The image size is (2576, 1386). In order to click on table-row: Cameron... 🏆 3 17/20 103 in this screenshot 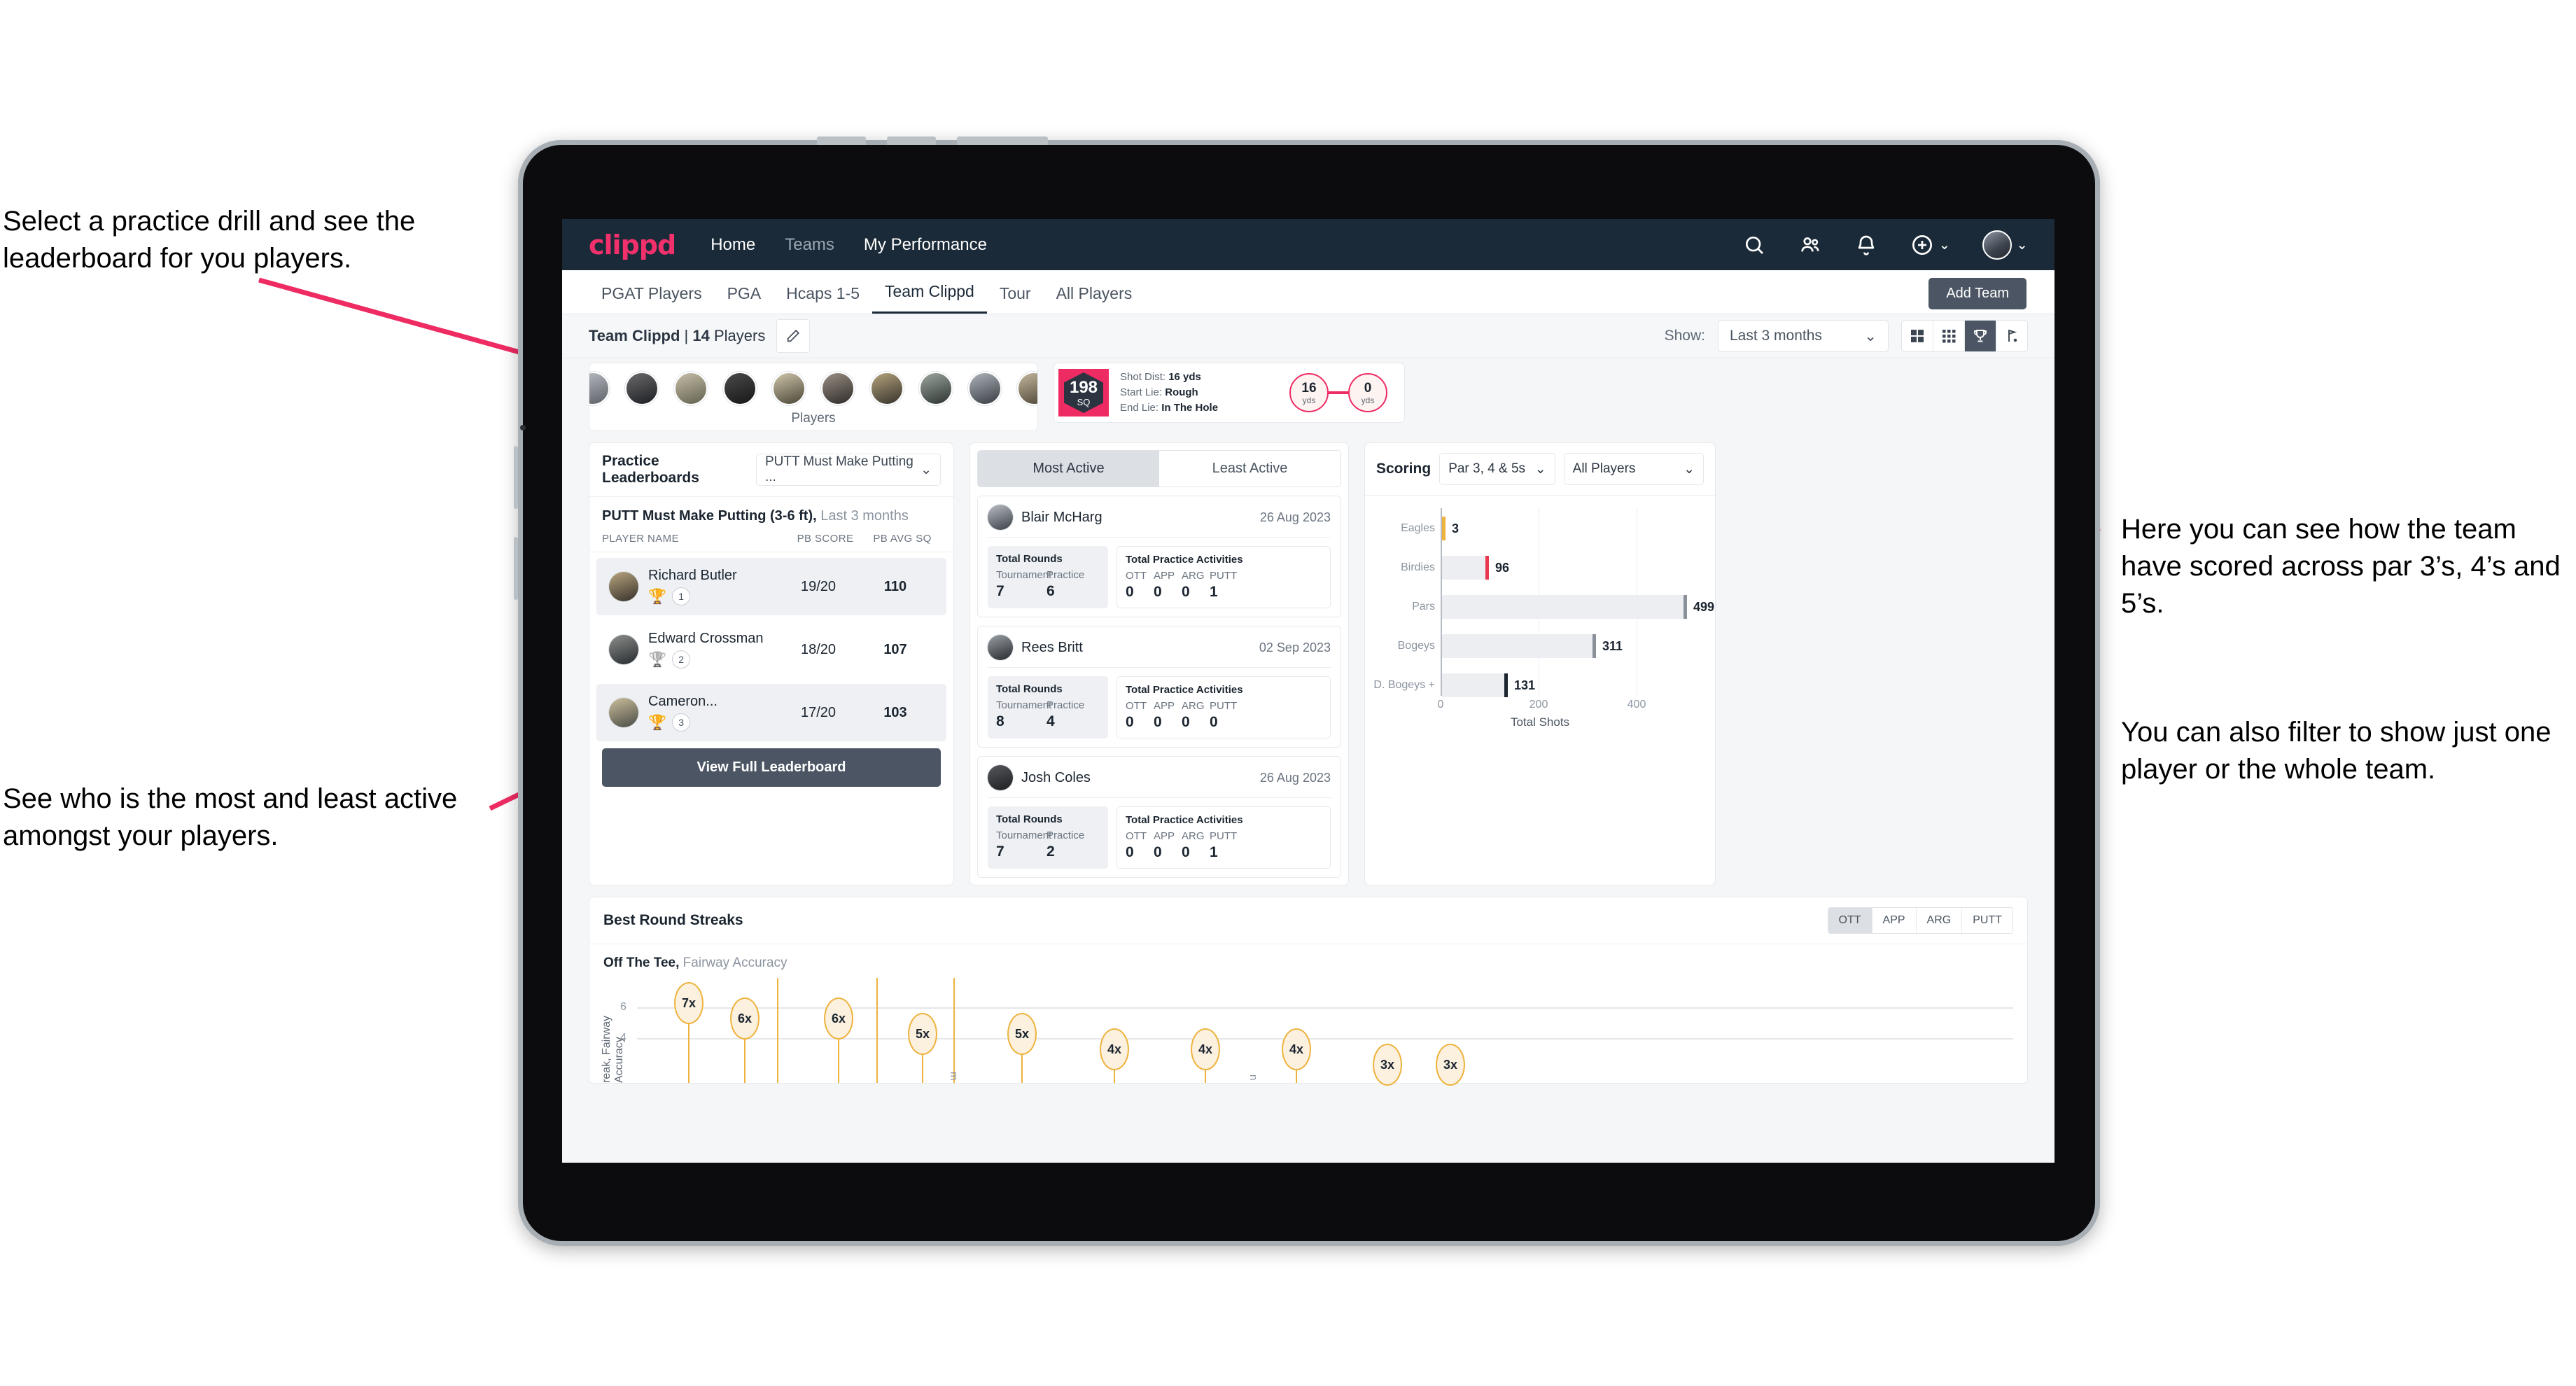, I will do `click(771, 712)`.